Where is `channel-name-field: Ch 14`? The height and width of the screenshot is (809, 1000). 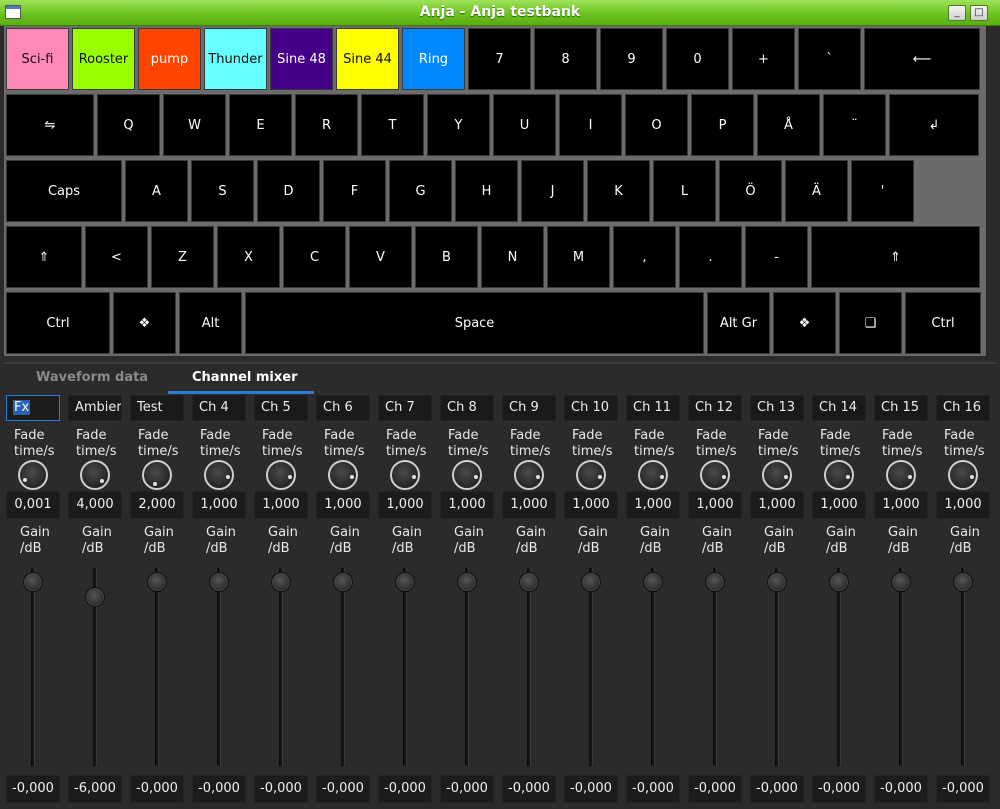 channel-name-field: Ch 14 is located at coordinates (839, 408).